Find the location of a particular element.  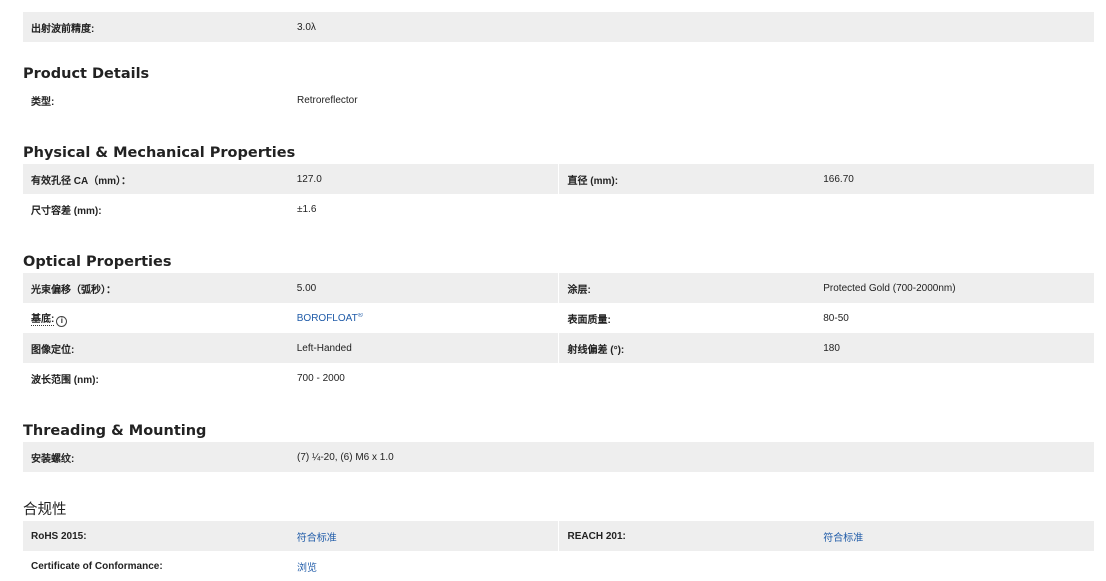

spec-row-certificate: Certificate of Conformance: 浏览 is located at coordinates (558, 566).